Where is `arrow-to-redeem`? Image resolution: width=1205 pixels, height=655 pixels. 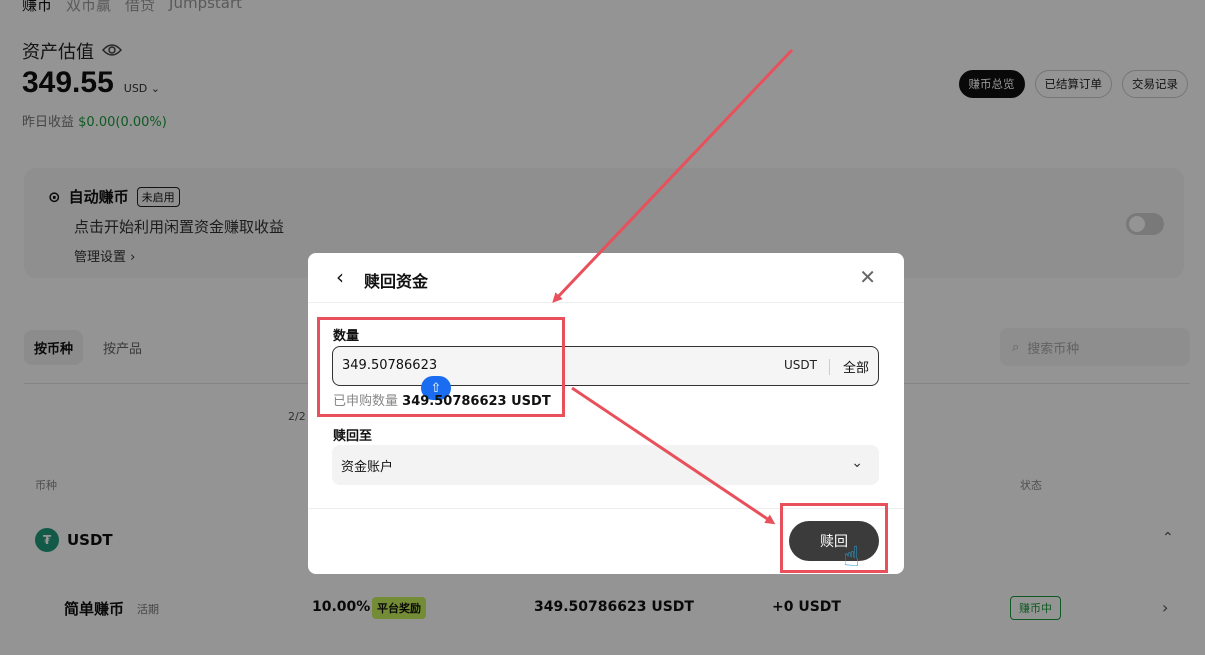
arrow-to-redeem is located at coordinates (673, 455).